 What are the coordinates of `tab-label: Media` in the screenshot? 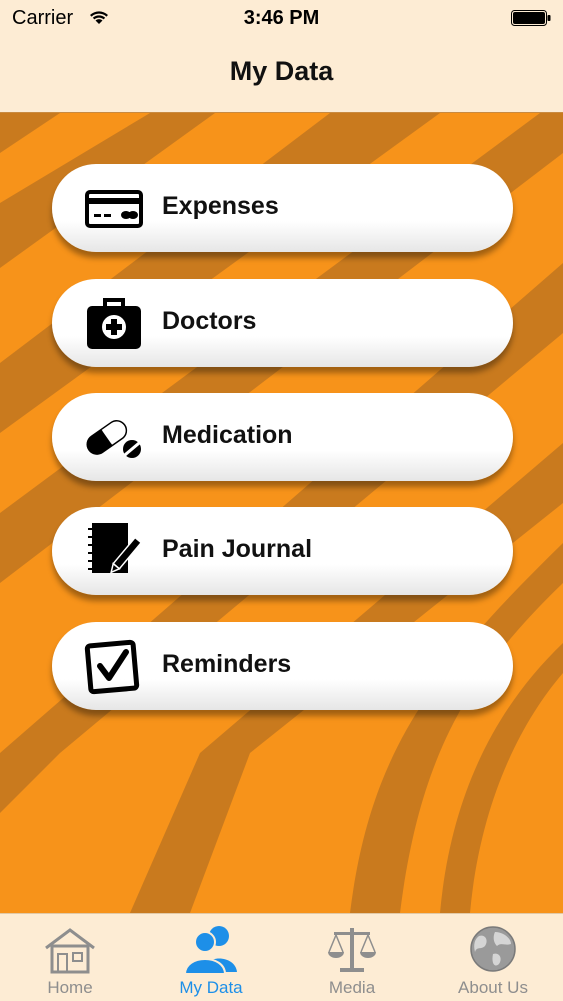 It's located at (352, 987).